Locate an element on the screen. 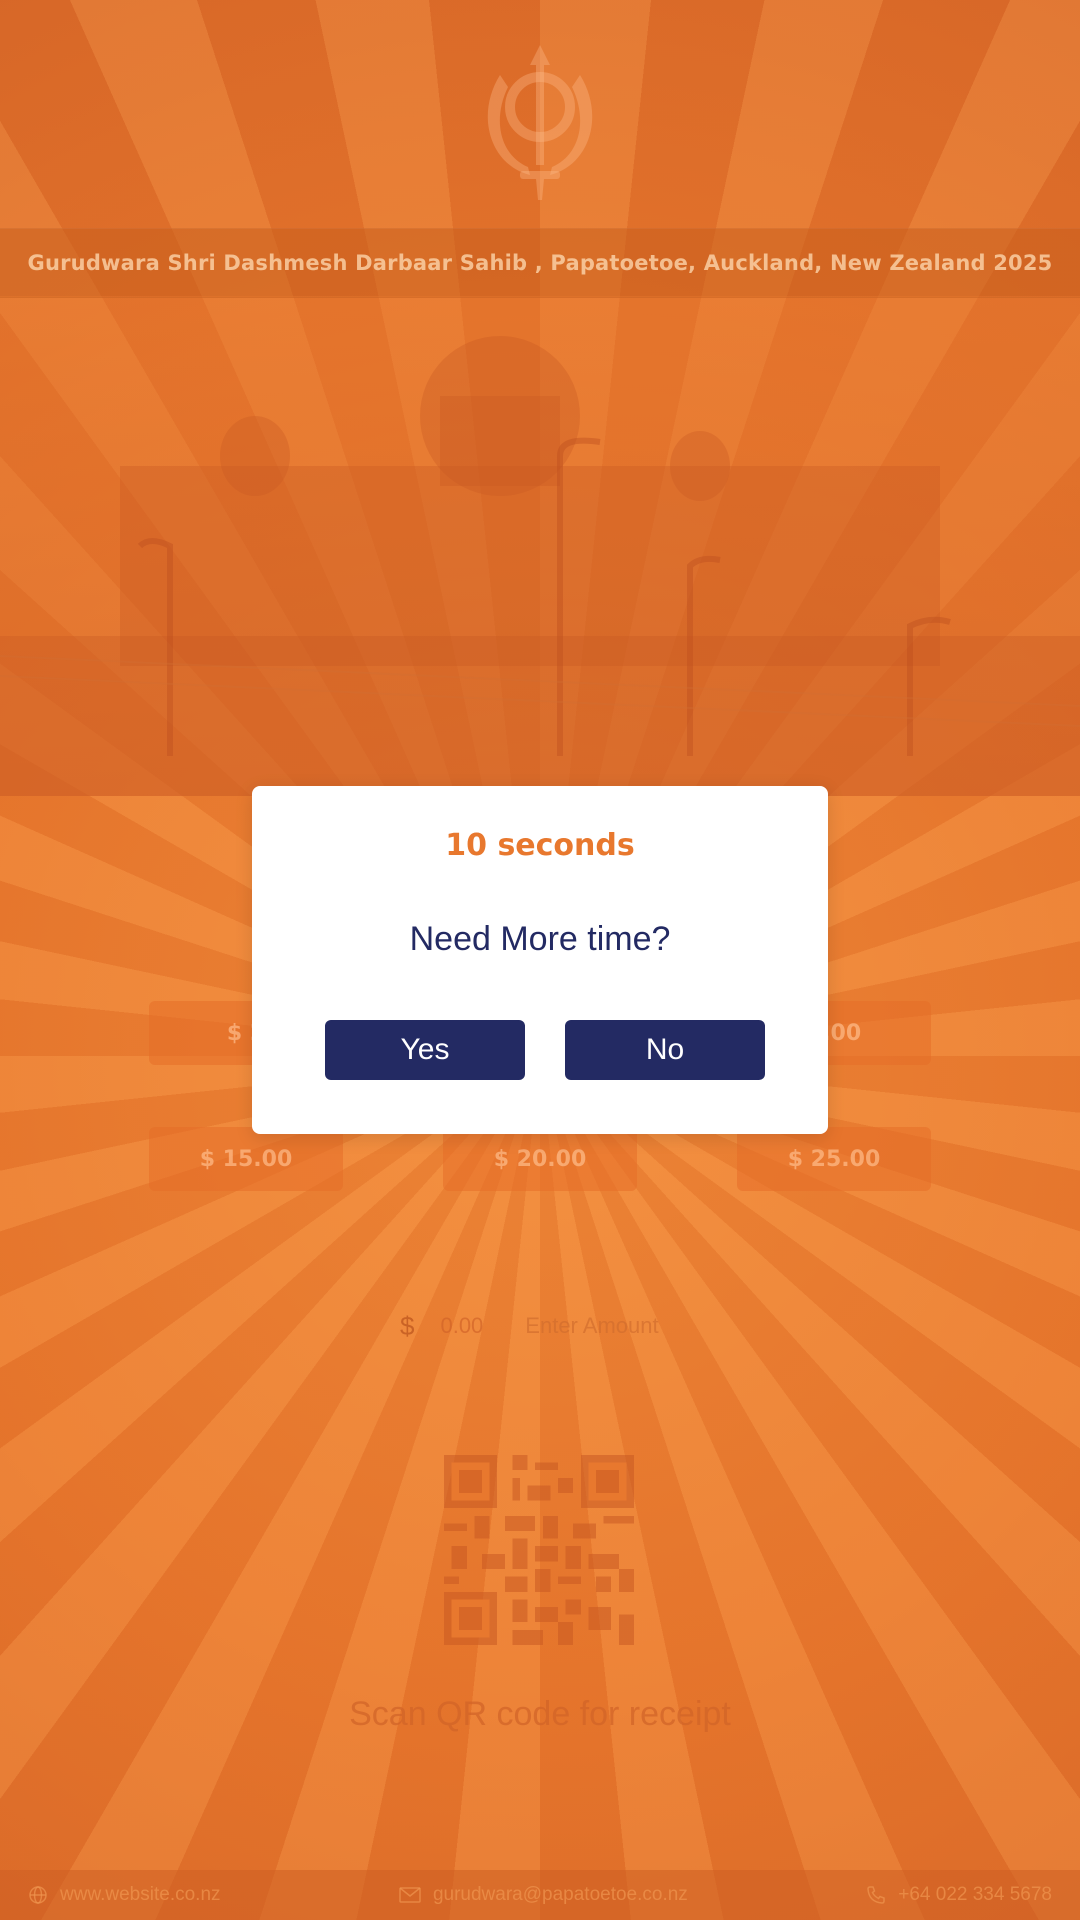  khanda-icon is located at coordinates (540, 122).